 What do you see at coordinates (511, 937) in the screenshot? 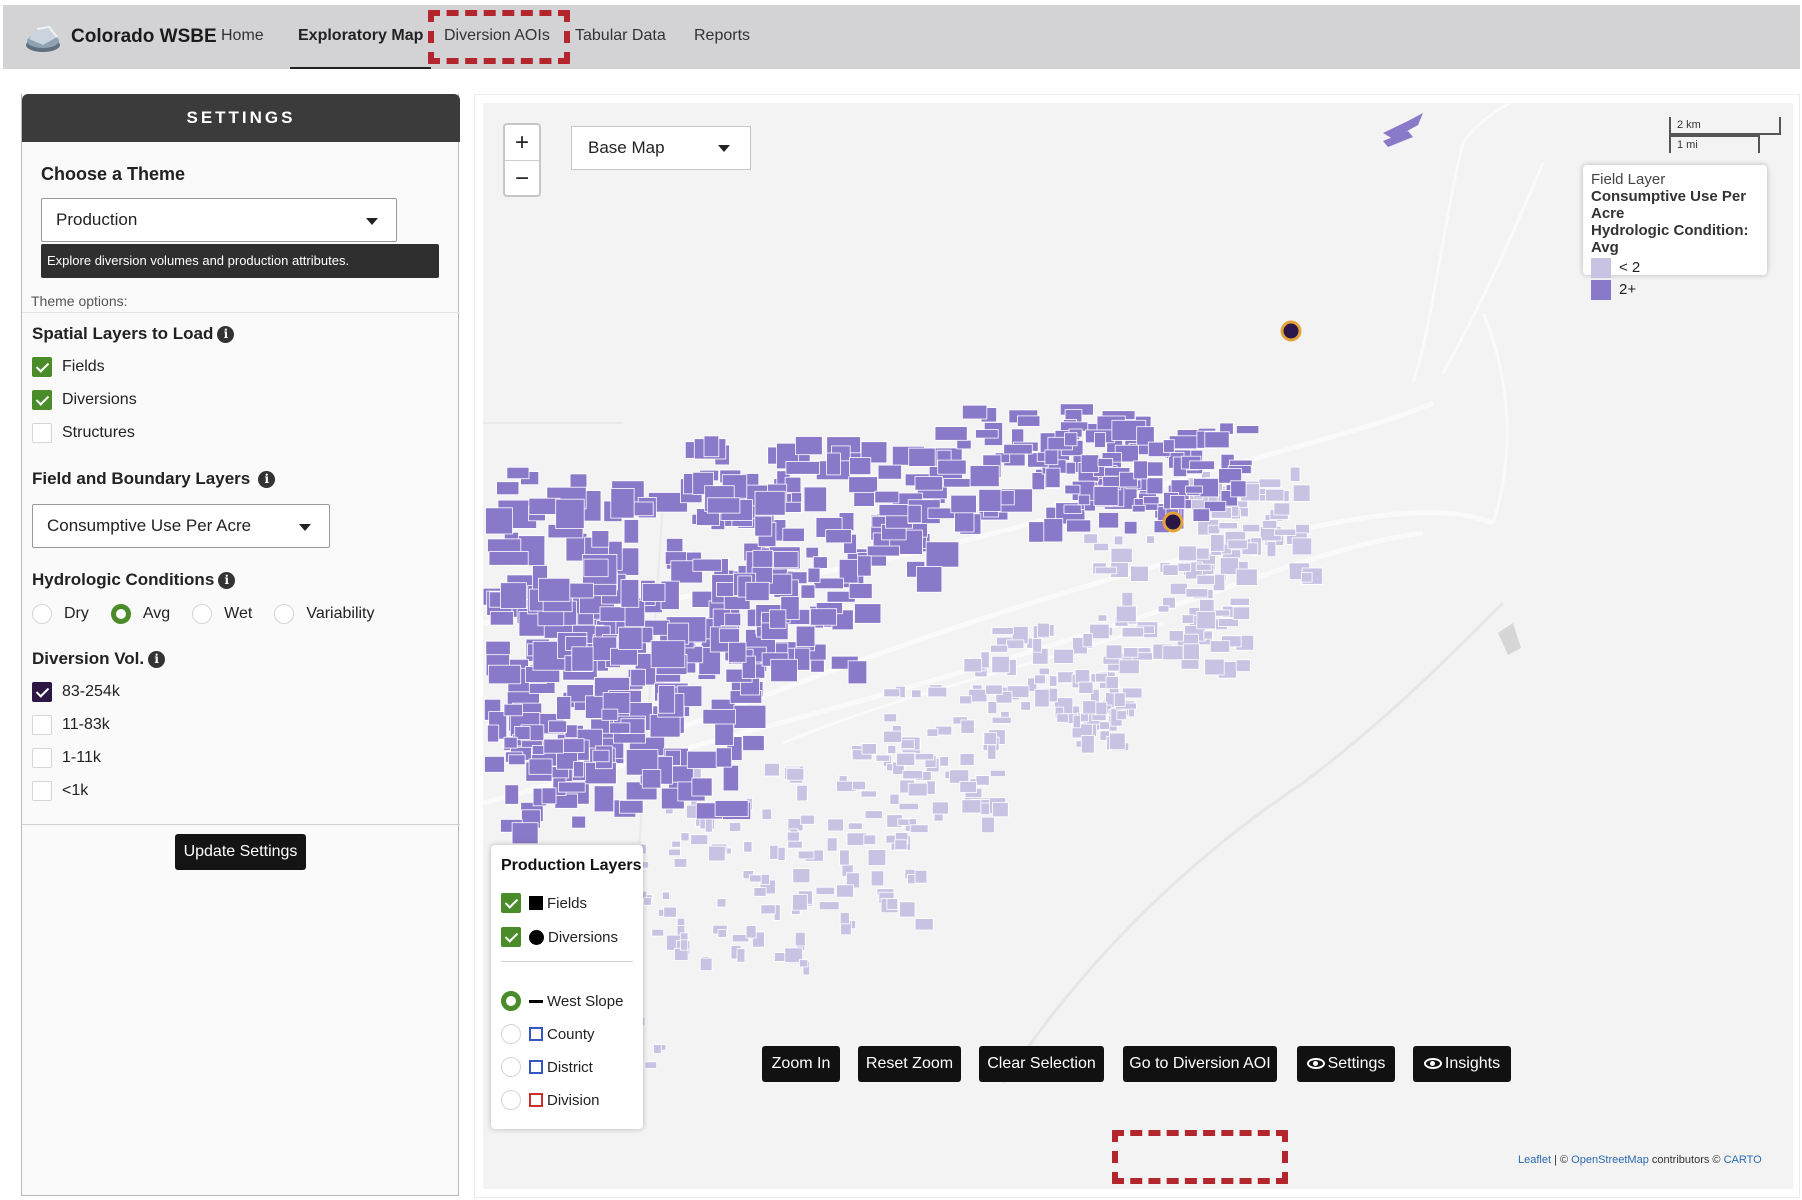
I see `prod-diversions-checkbox` at bounding box center [511, 937].